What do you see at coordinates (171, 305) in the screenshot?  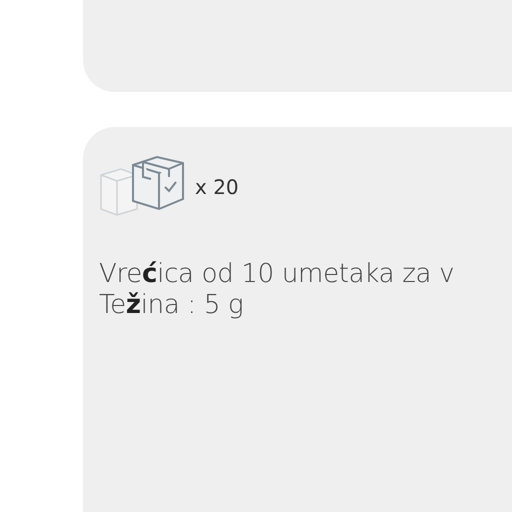 I see `description-line: Težina : 5 g` at bounding box center [171, 305].